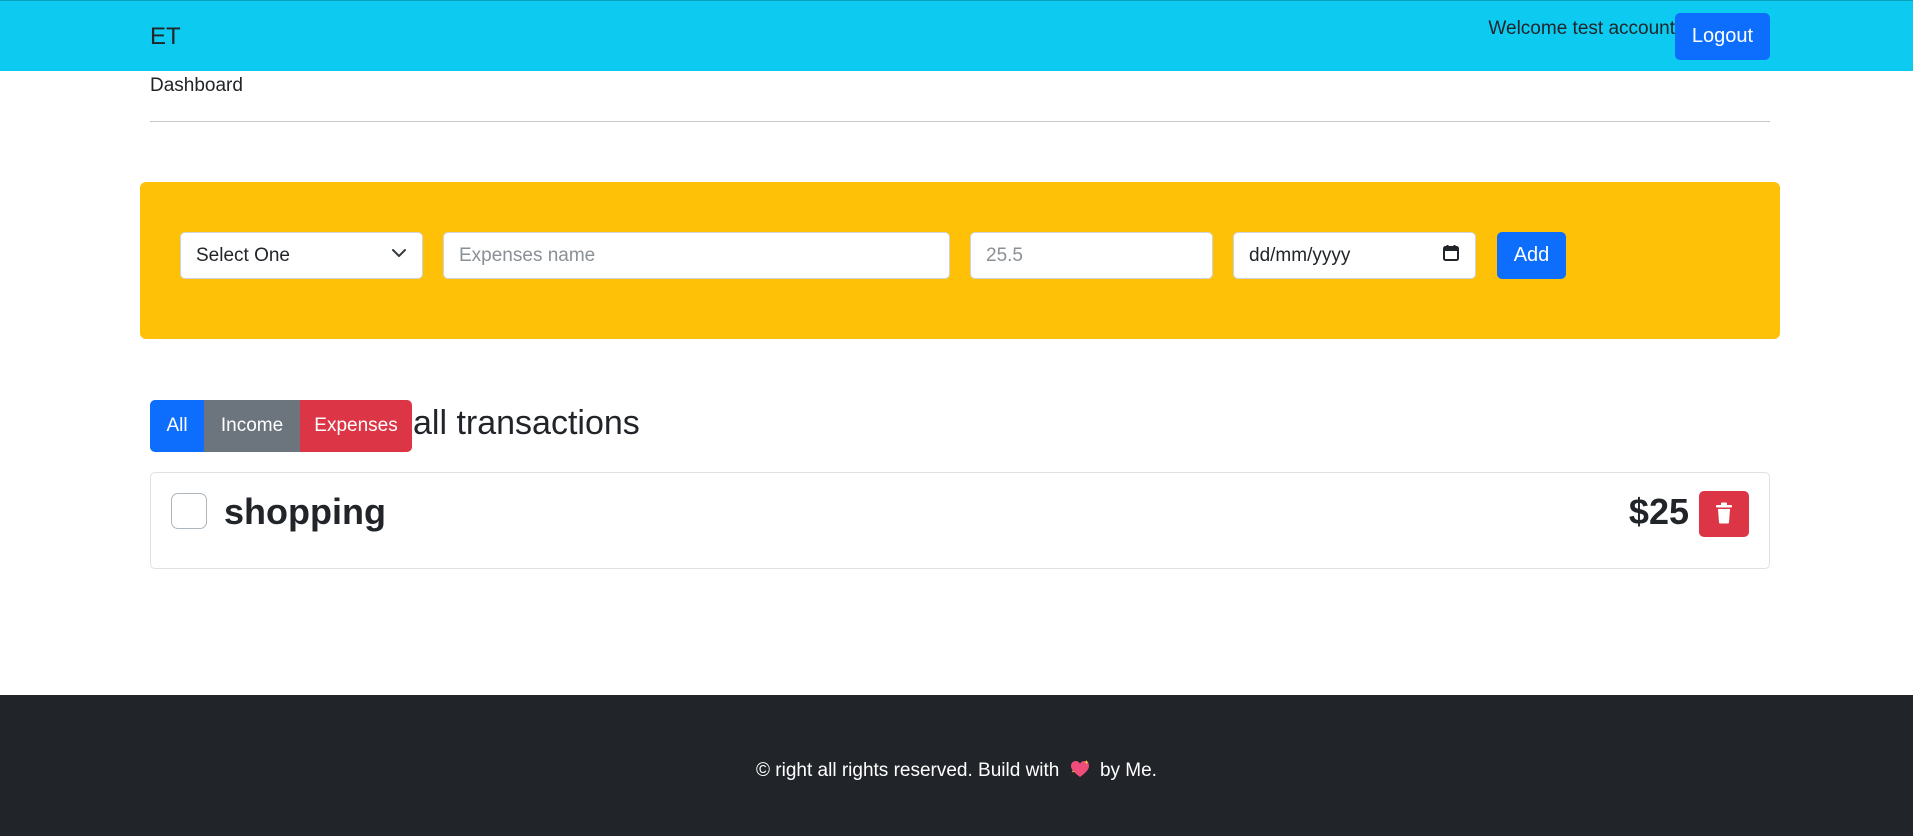 Image resolution: width=1913 pixels, height=836 pixels. Describe the element at coordinates (1004, 255) in the screenshot. I see `amount-placeholder: 25.5` at that location.